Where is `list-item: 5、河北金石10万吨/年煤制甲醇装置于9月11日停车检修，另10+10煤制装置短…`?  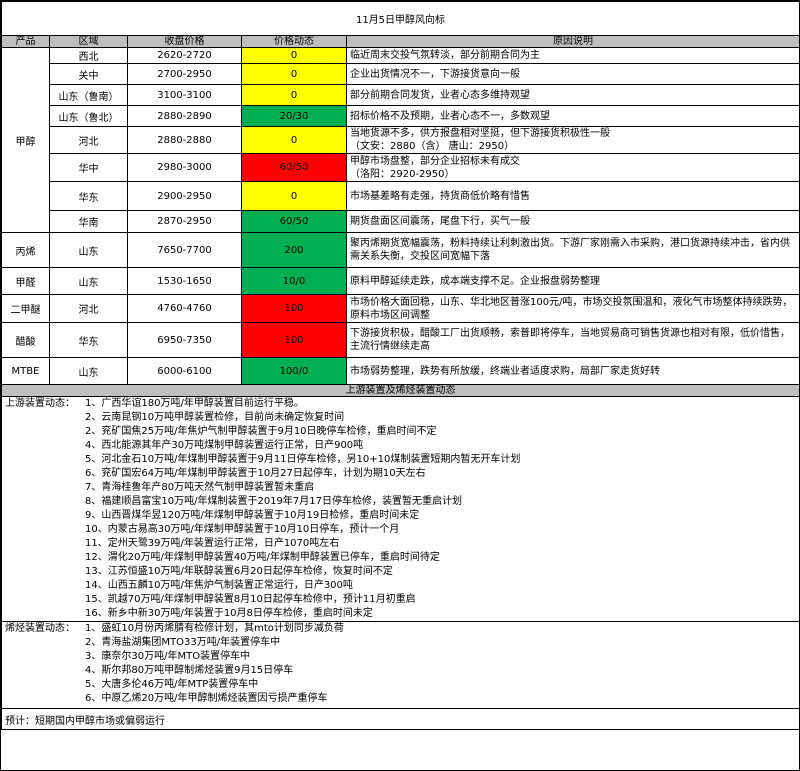
list-item: 5、河北金石10万吨/年煤制甲醇装置于9月11日停车检修，另10+10煤制装置短… is located at coordinates (303, 459).